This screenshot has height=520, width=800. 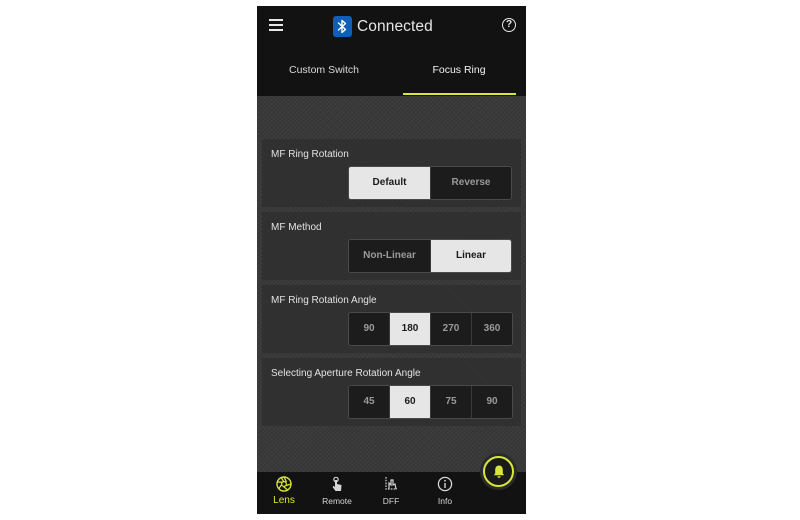 I want to click on option-linear: Linear, so click(x=471, y=256).